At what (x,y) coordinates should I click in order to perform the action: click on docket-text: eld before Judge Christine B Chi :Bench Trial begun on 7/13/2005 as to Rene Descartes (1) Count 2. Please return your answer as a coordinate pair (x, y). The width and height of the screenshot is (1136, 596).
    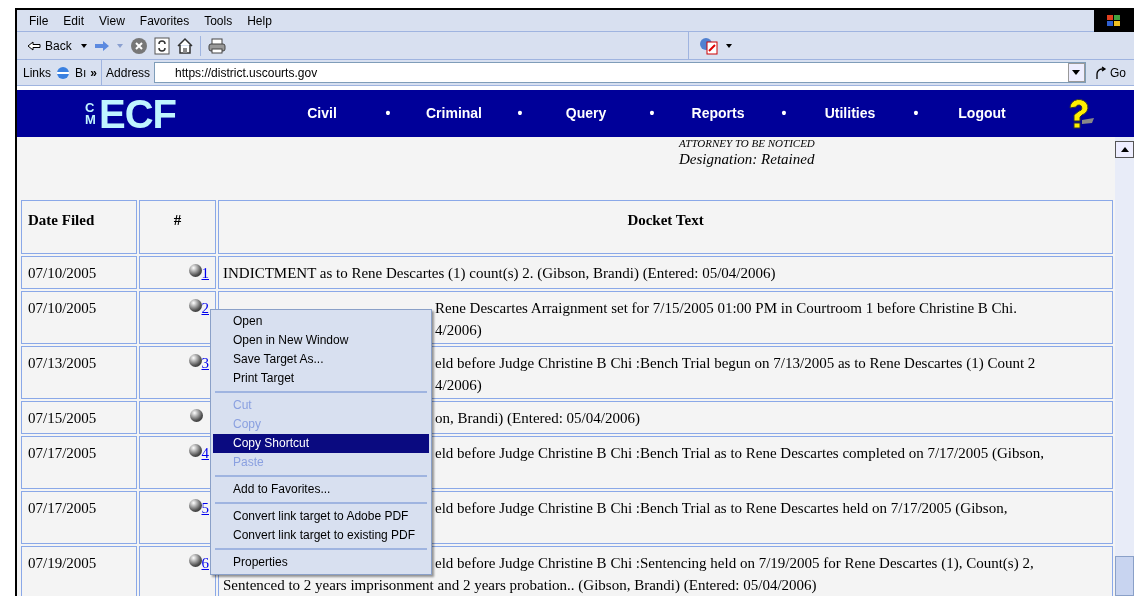
    Looking at the image, I should click on (735, 363).